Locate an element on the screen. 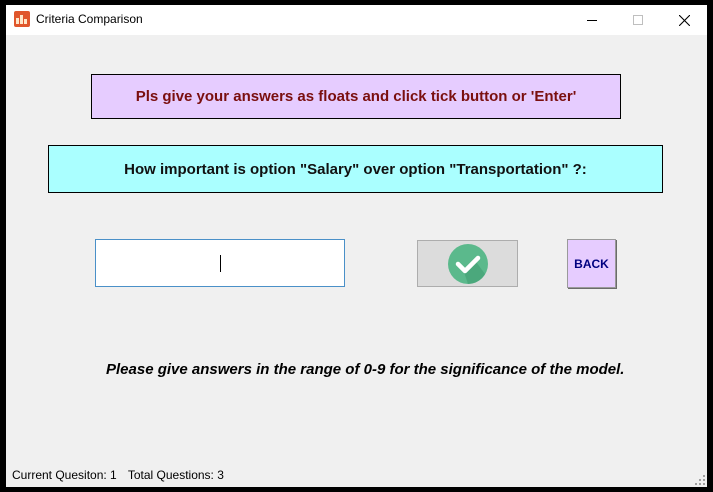 This screenshot has height=492, width=713. minimize-icon is located at coordinates (592, 20).